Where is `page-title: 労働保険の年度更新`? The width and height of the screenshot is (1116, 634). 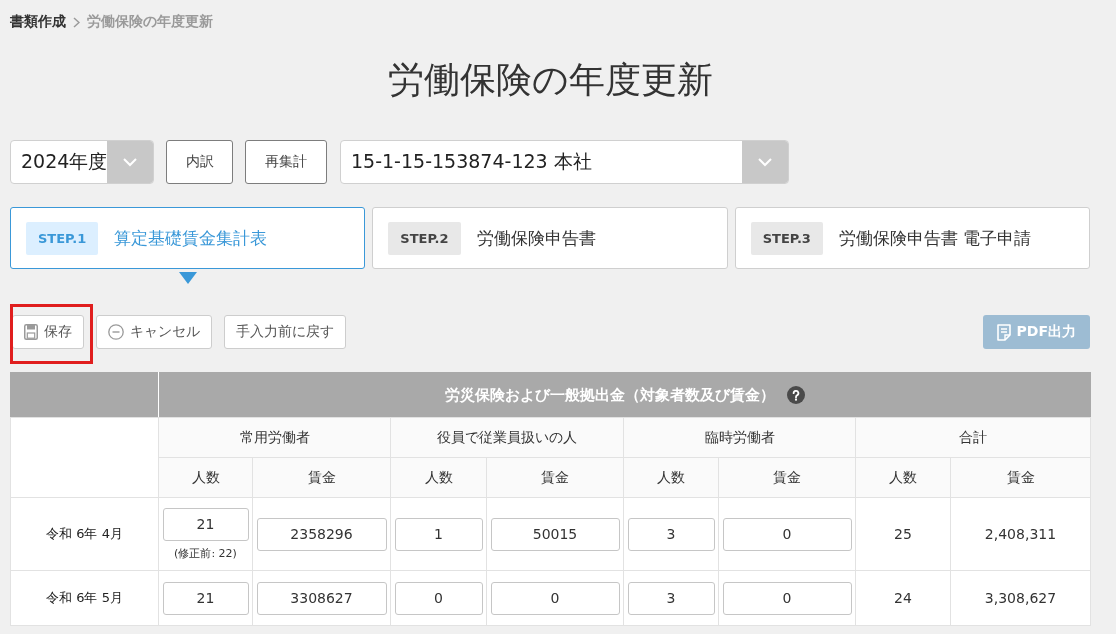 page-title: 労働保険の年度更新 is located at coordinates (550, 80).